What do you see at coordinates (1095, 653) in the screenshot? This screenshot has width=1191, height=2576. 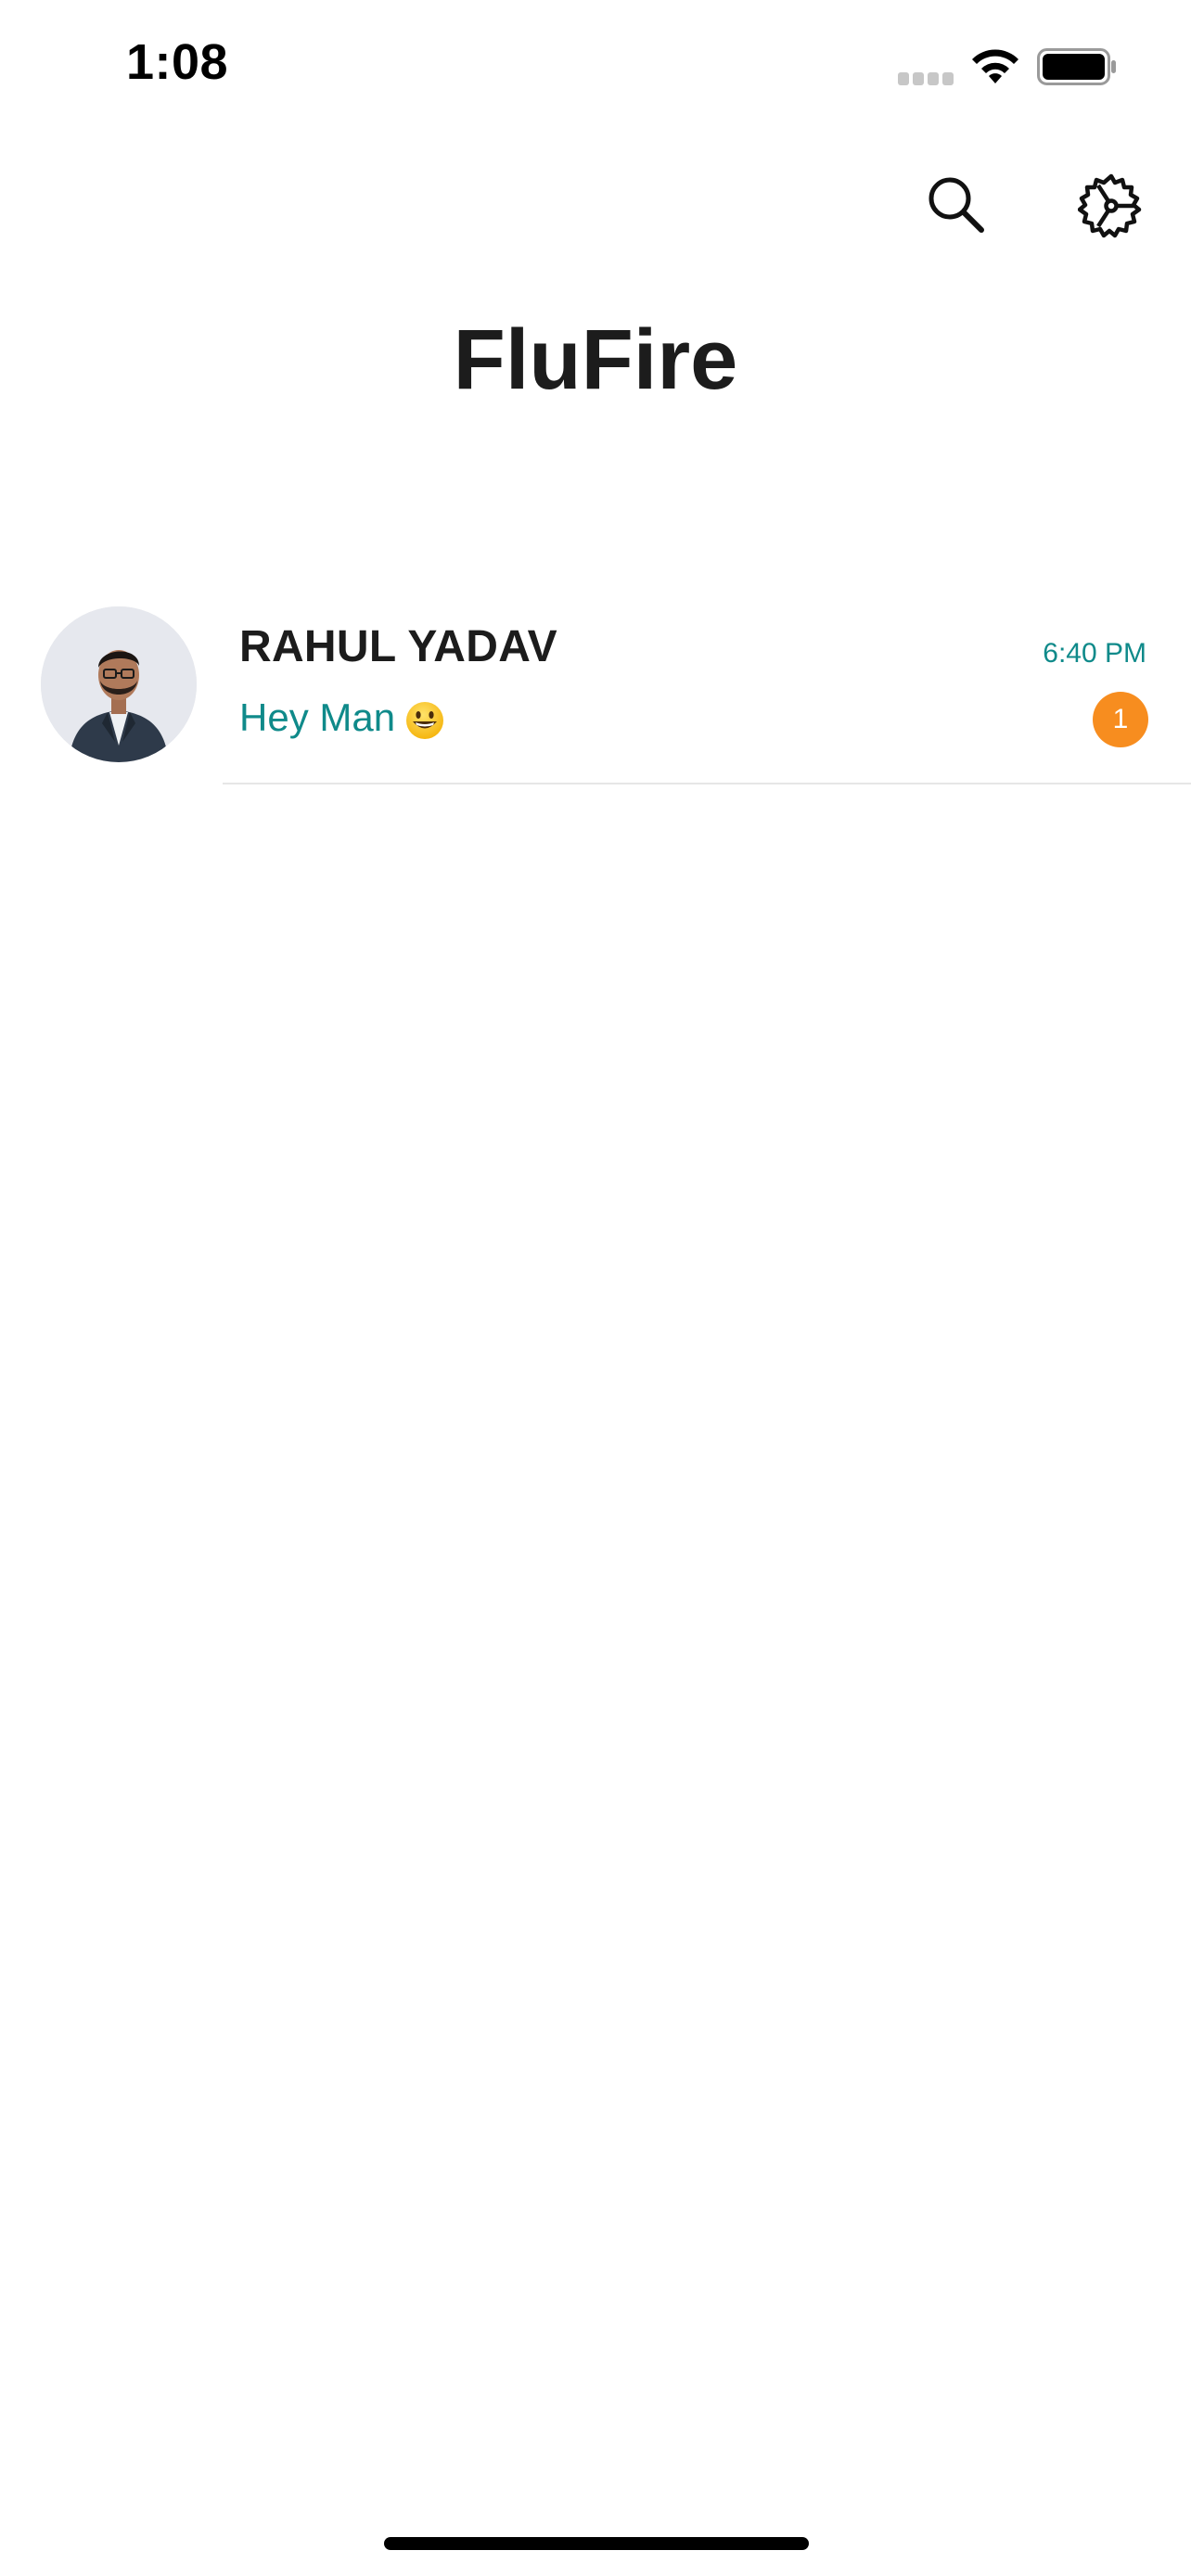 I see `message-time: 6:40 PM` at bounding box center [1095, 653].